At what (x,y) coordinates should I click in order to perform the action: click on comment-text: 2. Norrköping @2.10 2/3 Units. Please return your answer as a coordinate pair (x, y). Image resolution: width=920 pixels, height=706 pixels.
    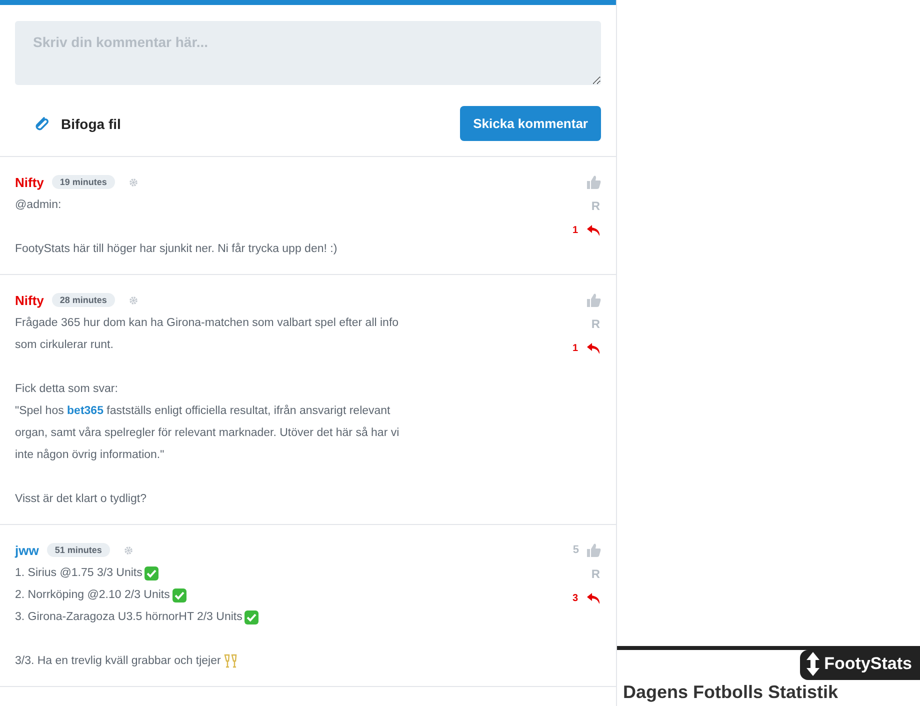
    Looking at the image, I should click on (92, 595).